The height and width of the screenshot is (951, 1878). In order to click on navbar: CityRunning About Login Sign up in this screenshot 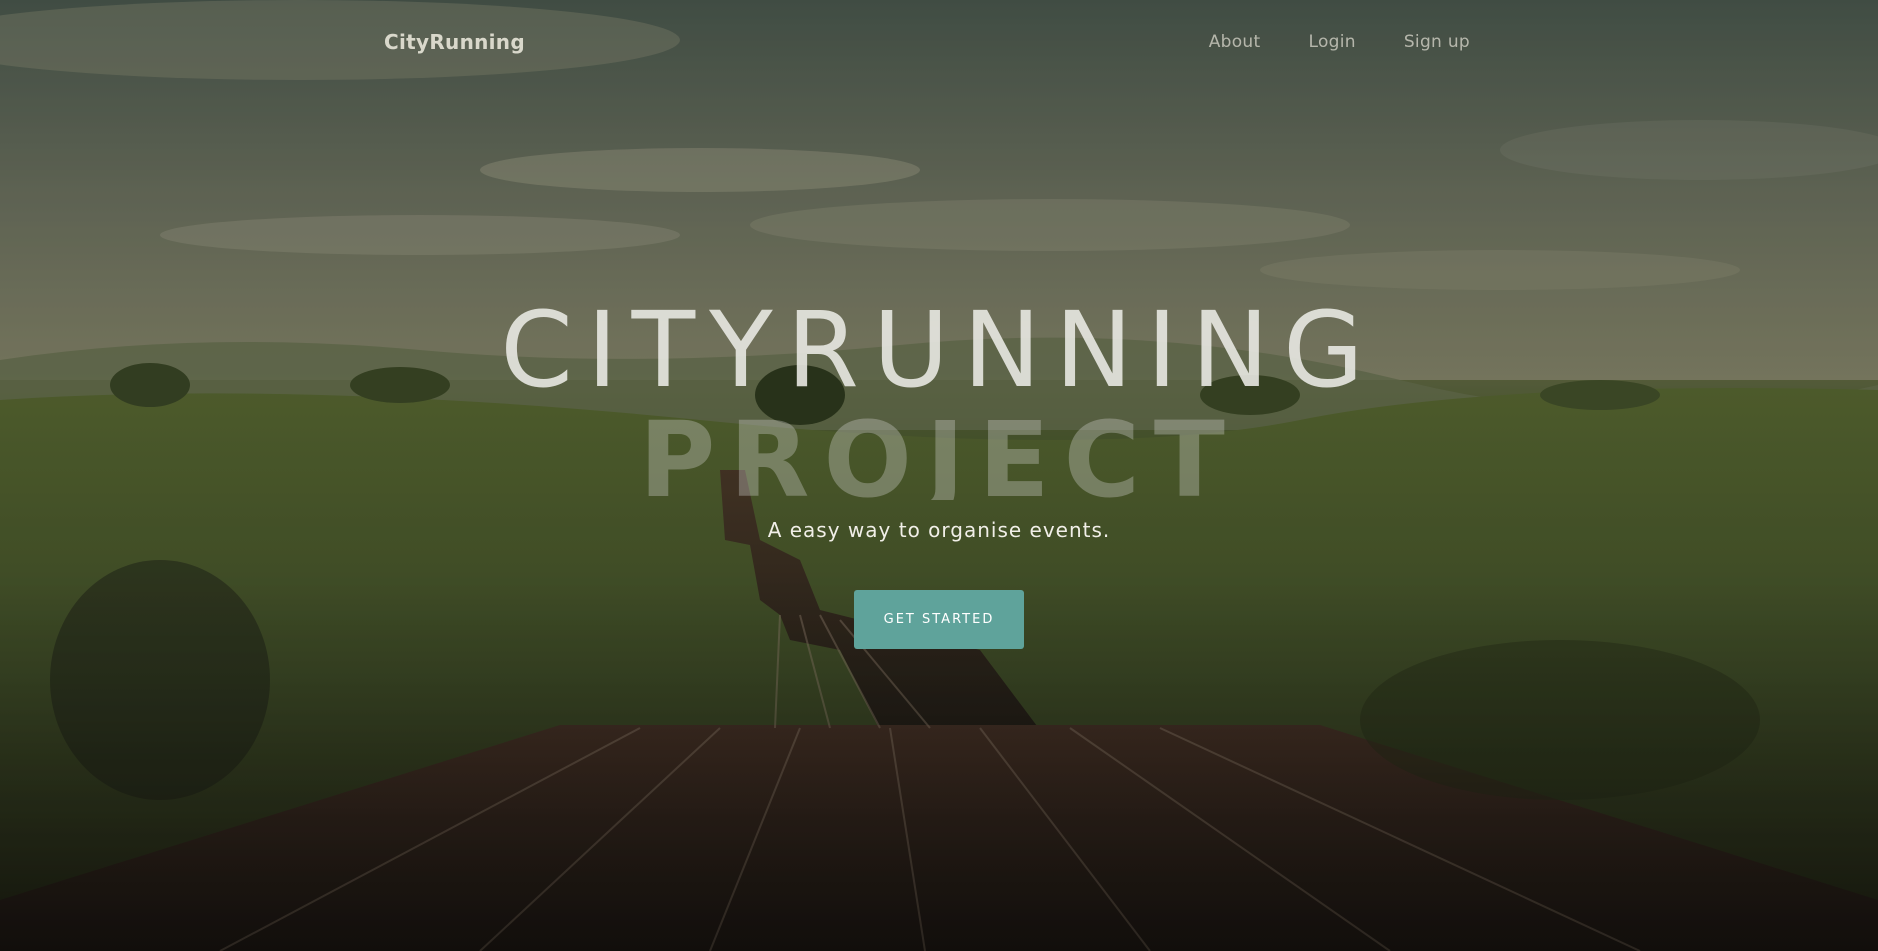, I will do `click(939, 44)`.